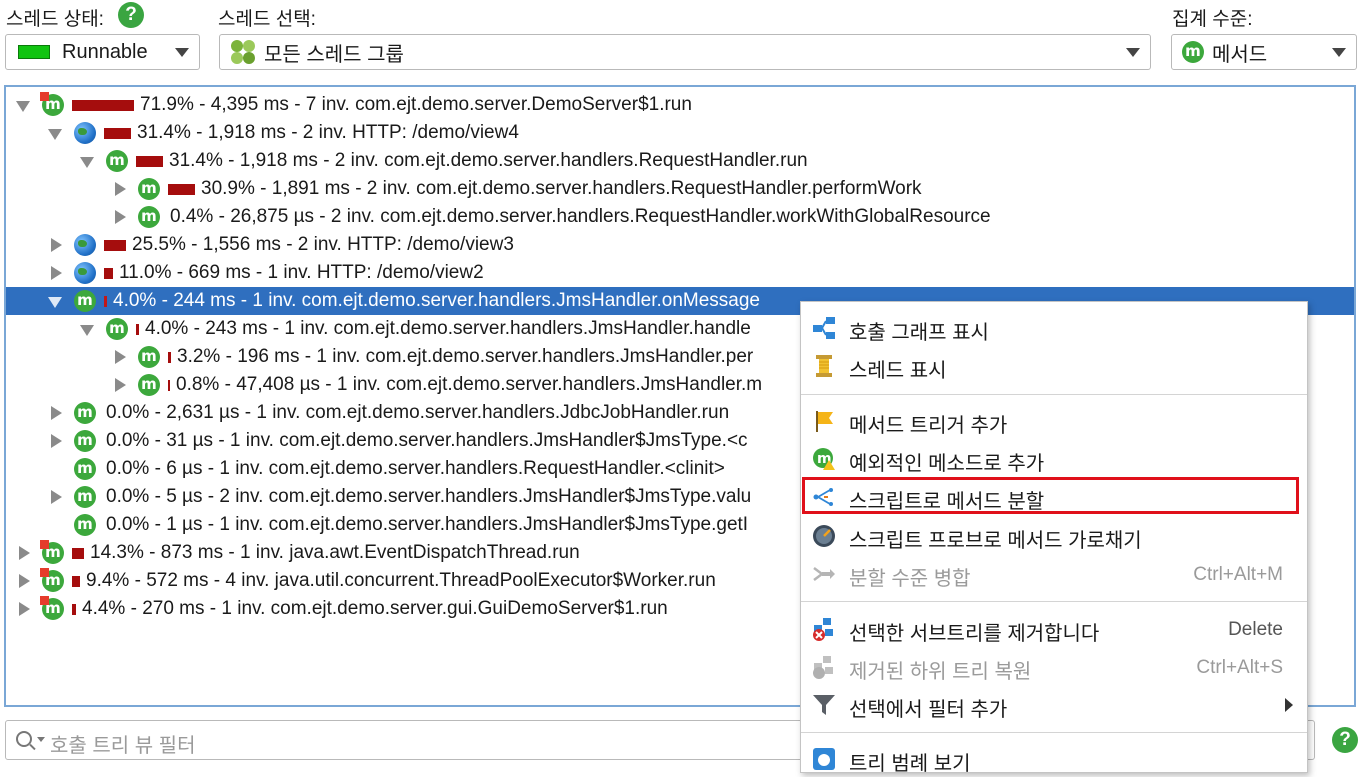  I want to click on menu-item-probe-gauge: 스크립트 프로브로 메서드 가로채기, so click(1054, 536).